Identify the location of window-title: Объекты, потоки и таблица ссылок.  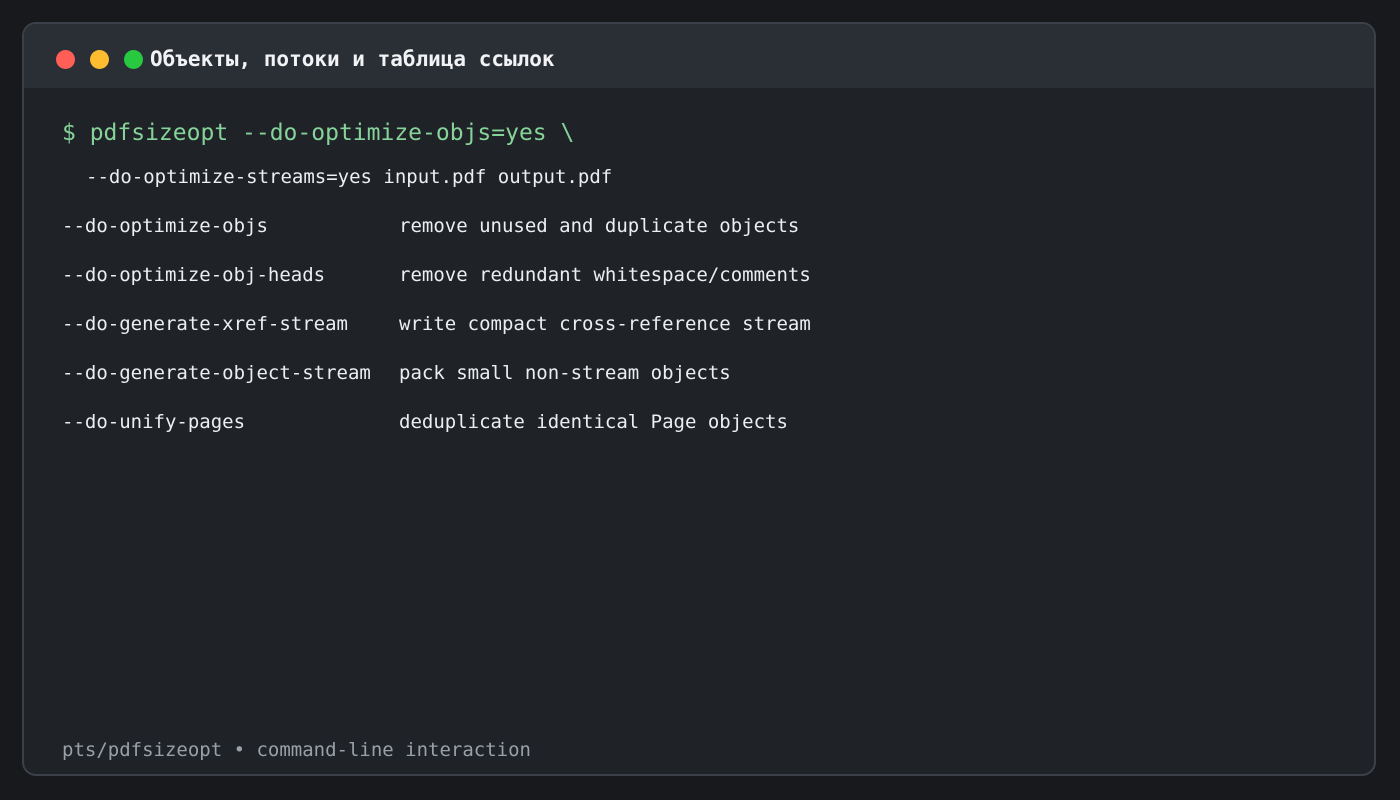
(352, 59).